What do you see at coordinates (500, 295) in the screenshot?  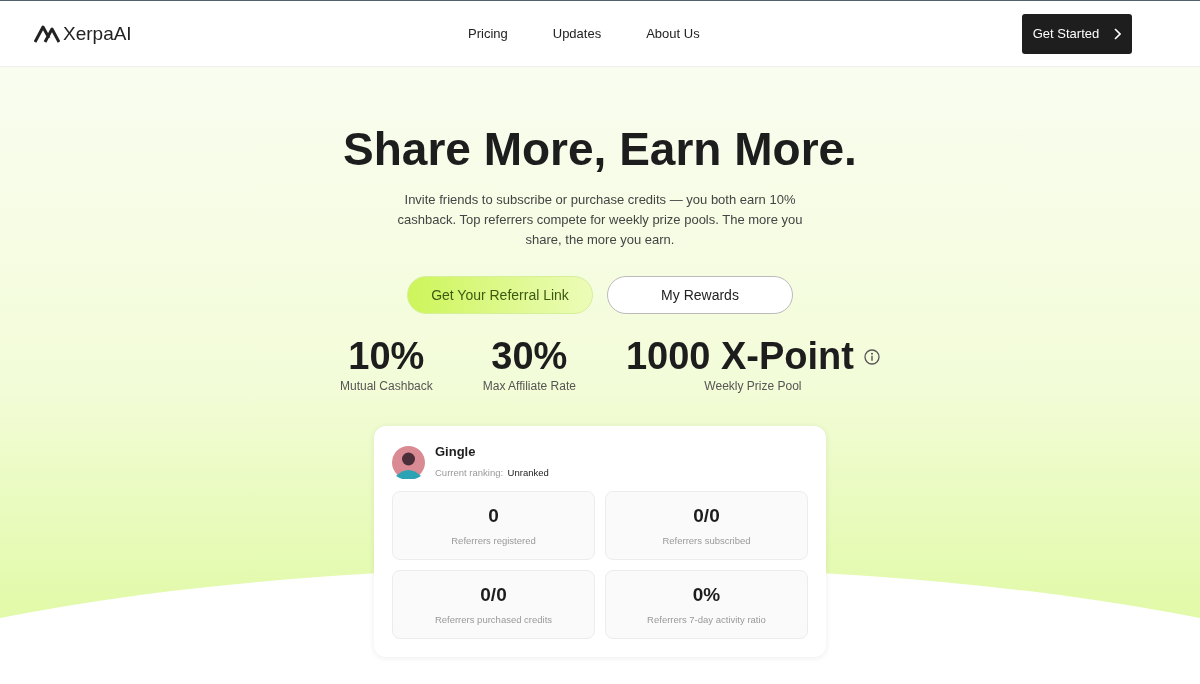 I see `referral-link-button: Get Your Referral Link` at bounding box center [500, 295].